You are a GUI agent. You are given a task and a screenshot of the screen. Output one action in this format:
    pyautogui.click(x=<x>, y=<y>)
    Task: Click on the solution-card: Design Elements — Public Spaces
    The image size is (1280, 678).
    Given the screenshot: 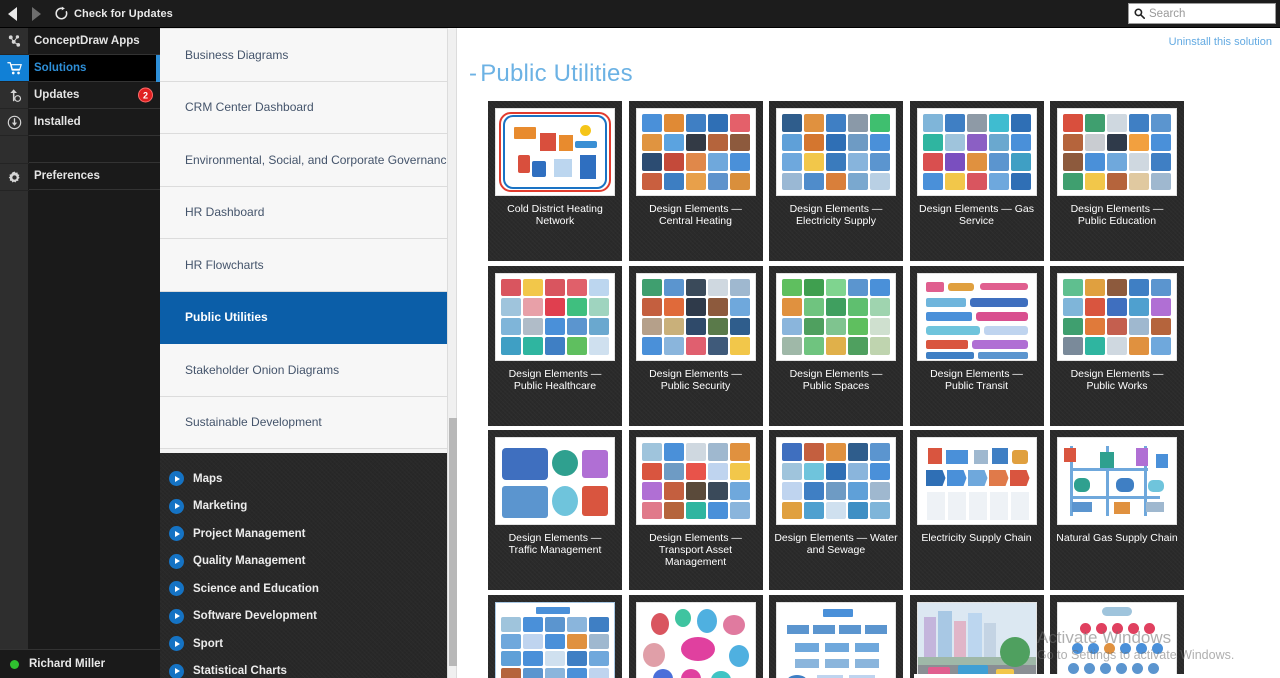 What is the action you would take?
    pyautogui.click(x=836, y=346)
    